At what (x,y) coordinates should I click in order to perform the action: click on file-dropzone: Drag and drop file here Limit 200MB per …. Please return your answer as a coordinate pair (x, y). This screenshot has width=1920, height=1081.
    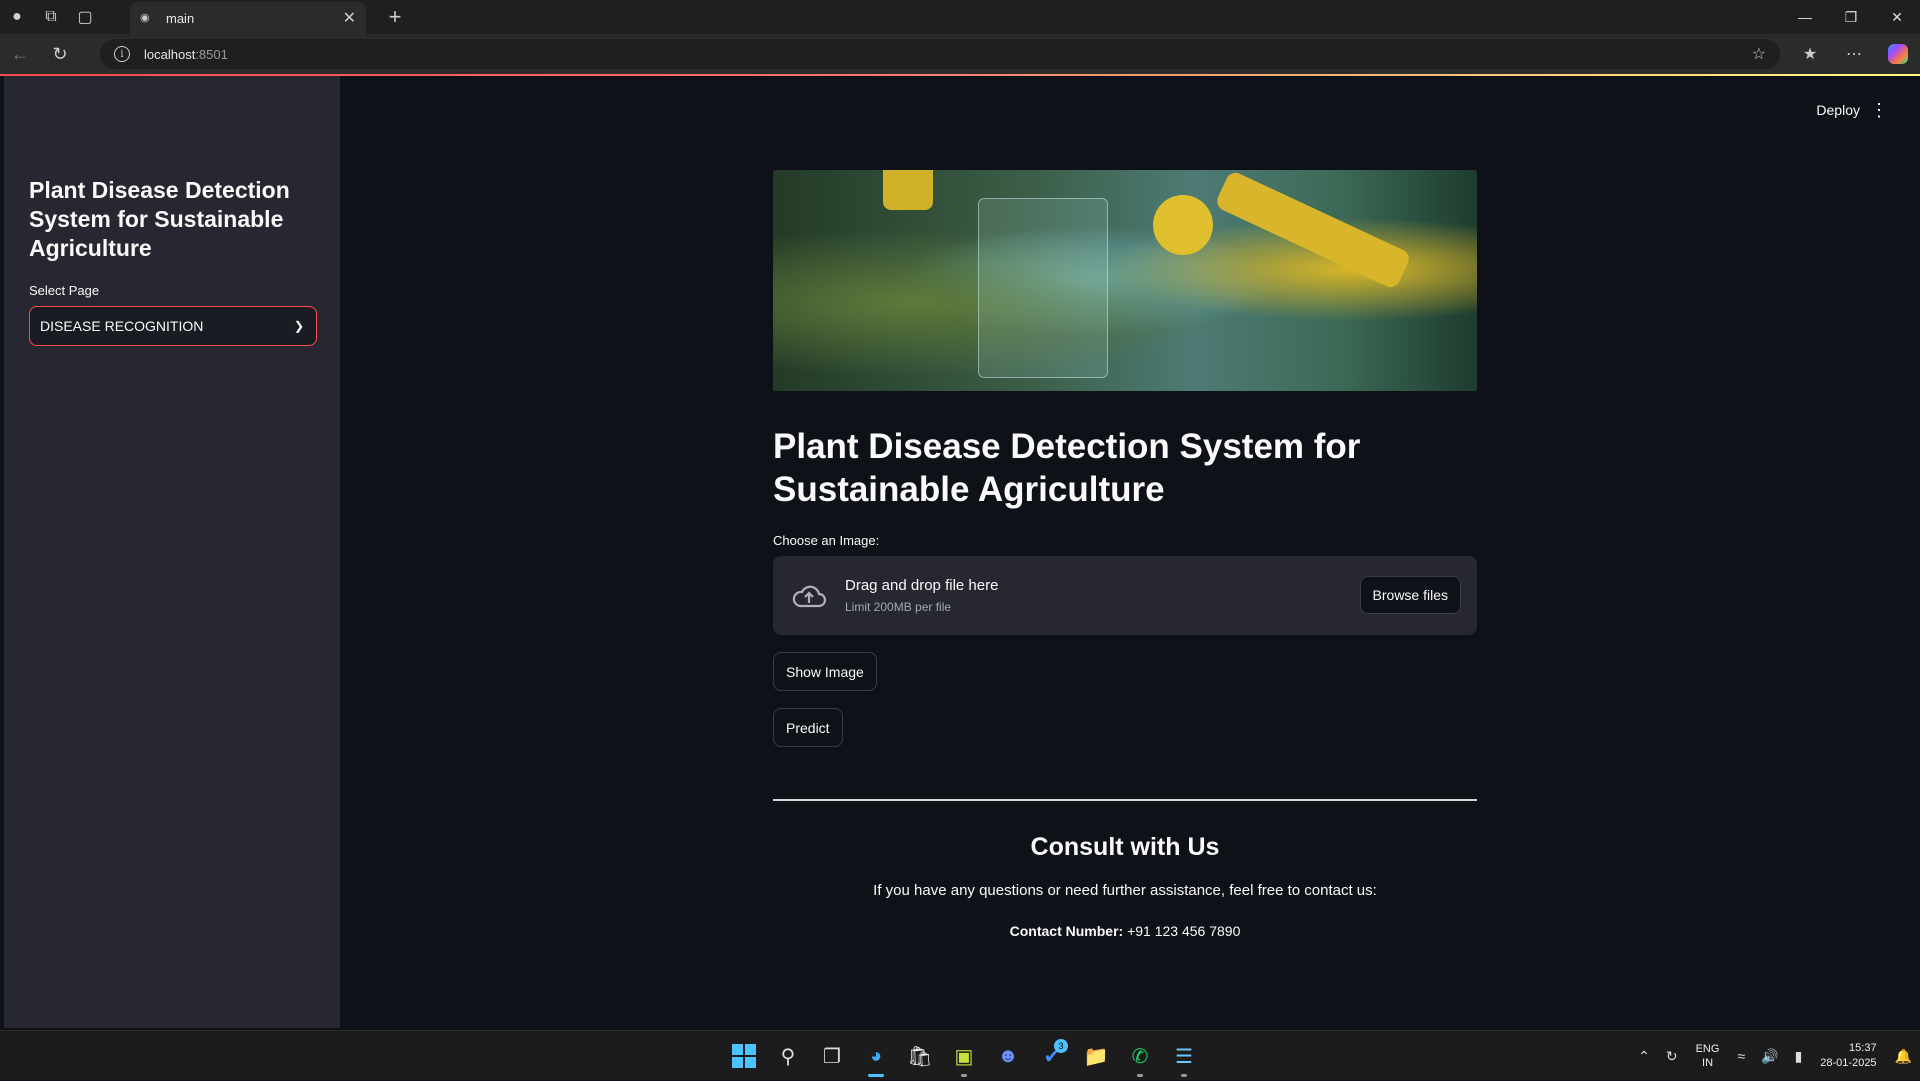
    Looking at the image, I should click on (1125, 595).